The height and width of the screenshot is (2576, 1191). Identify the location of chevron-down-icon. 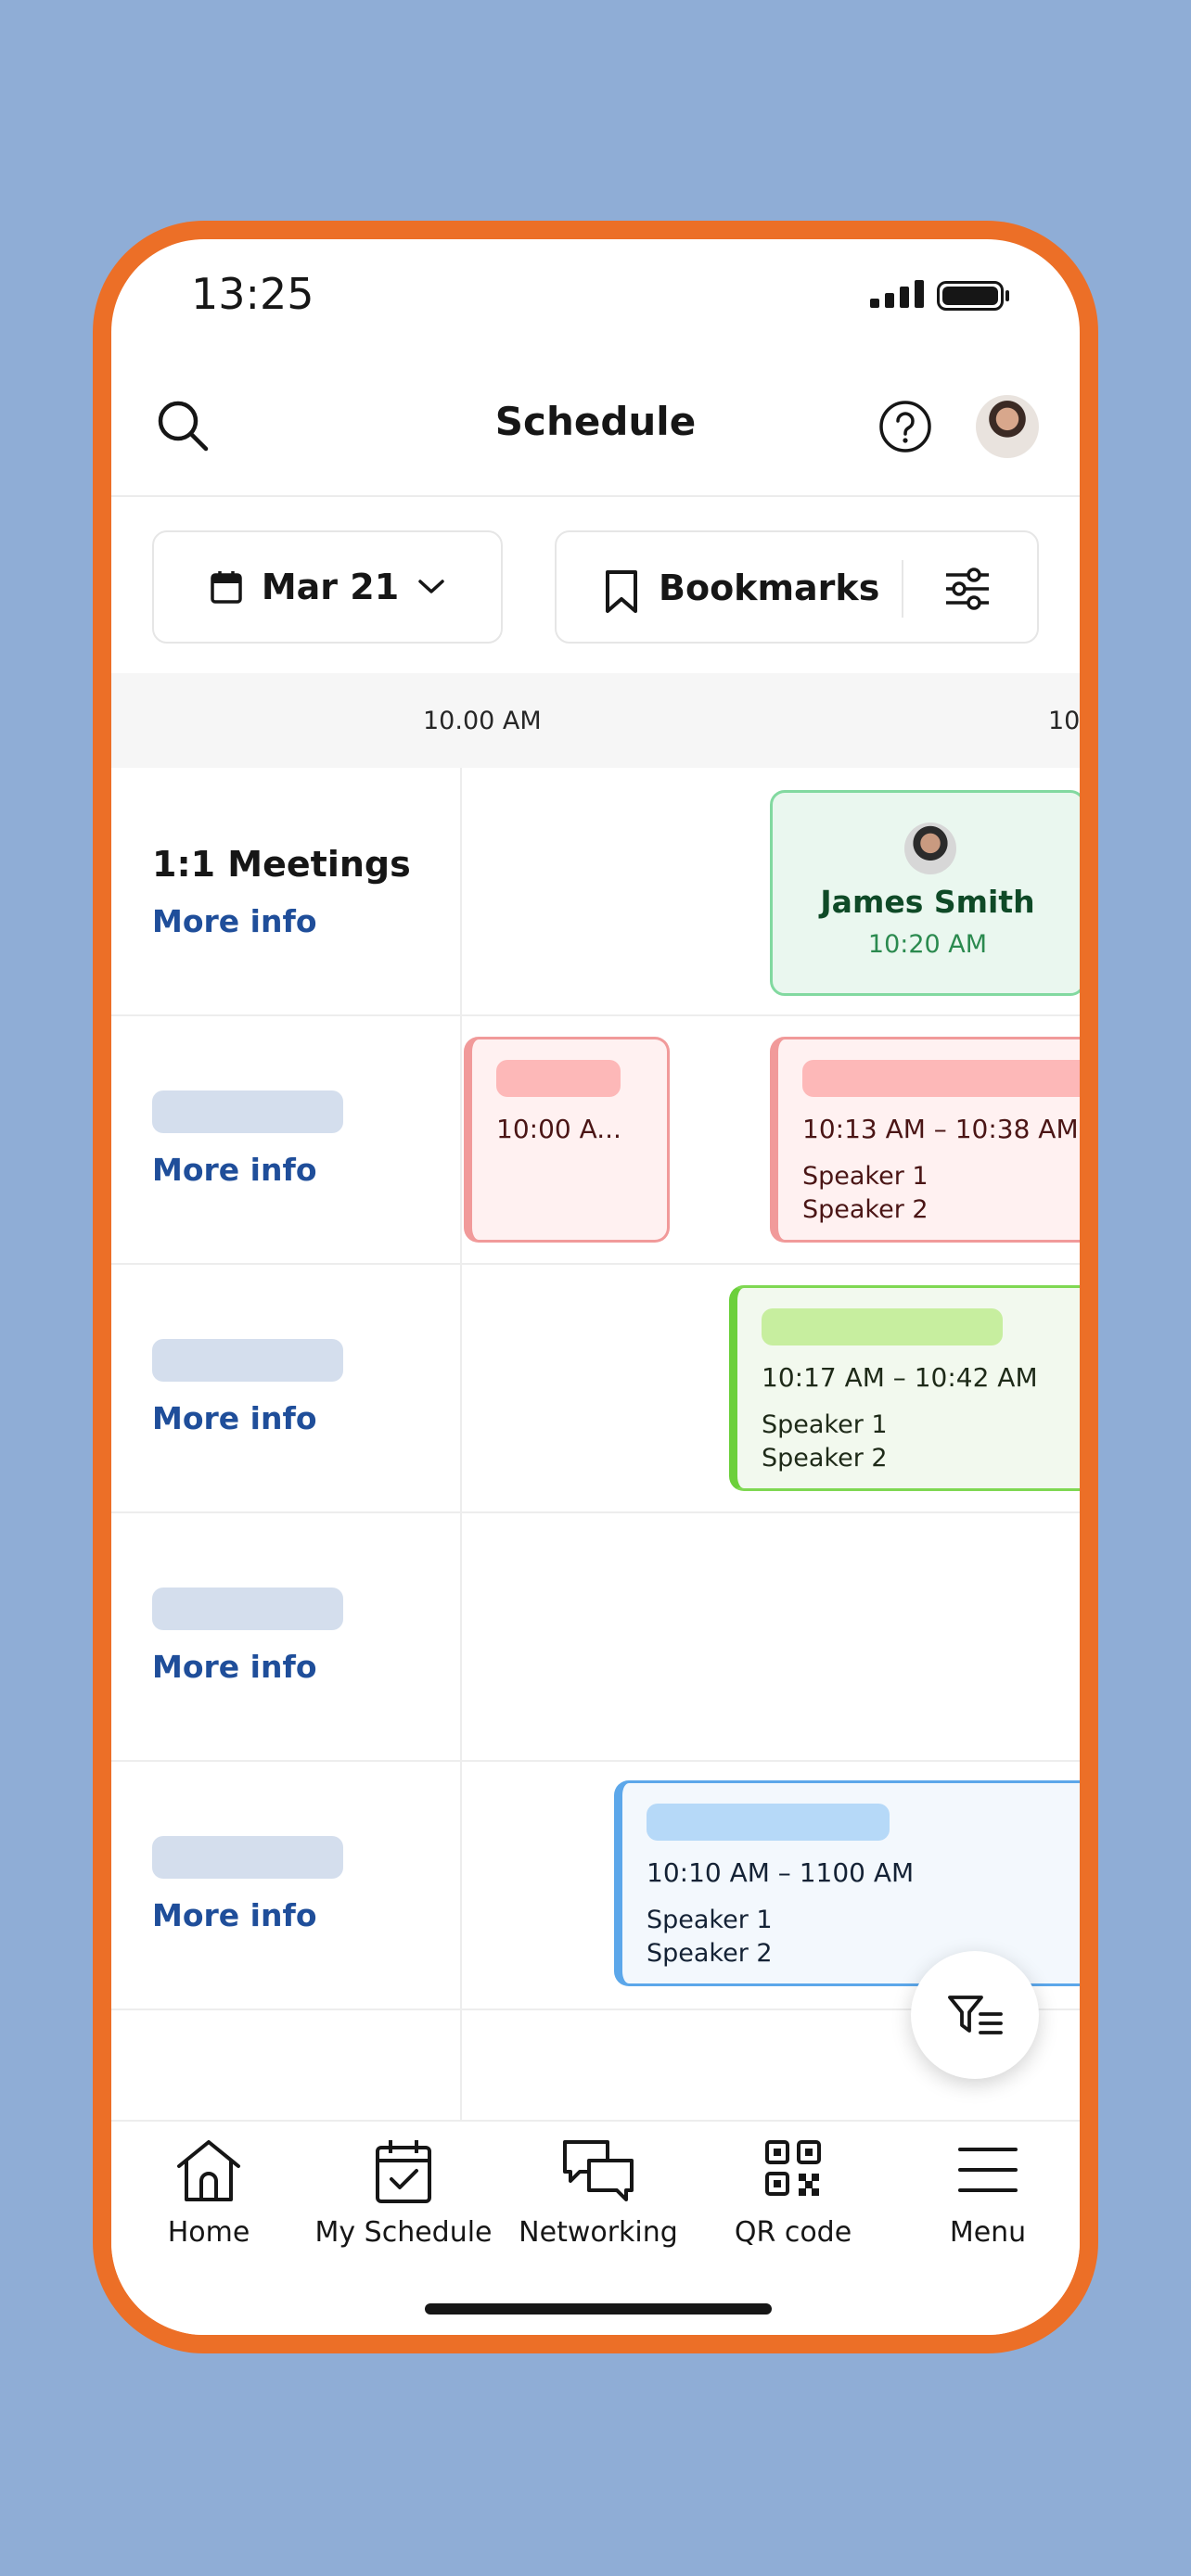
(431, 586).